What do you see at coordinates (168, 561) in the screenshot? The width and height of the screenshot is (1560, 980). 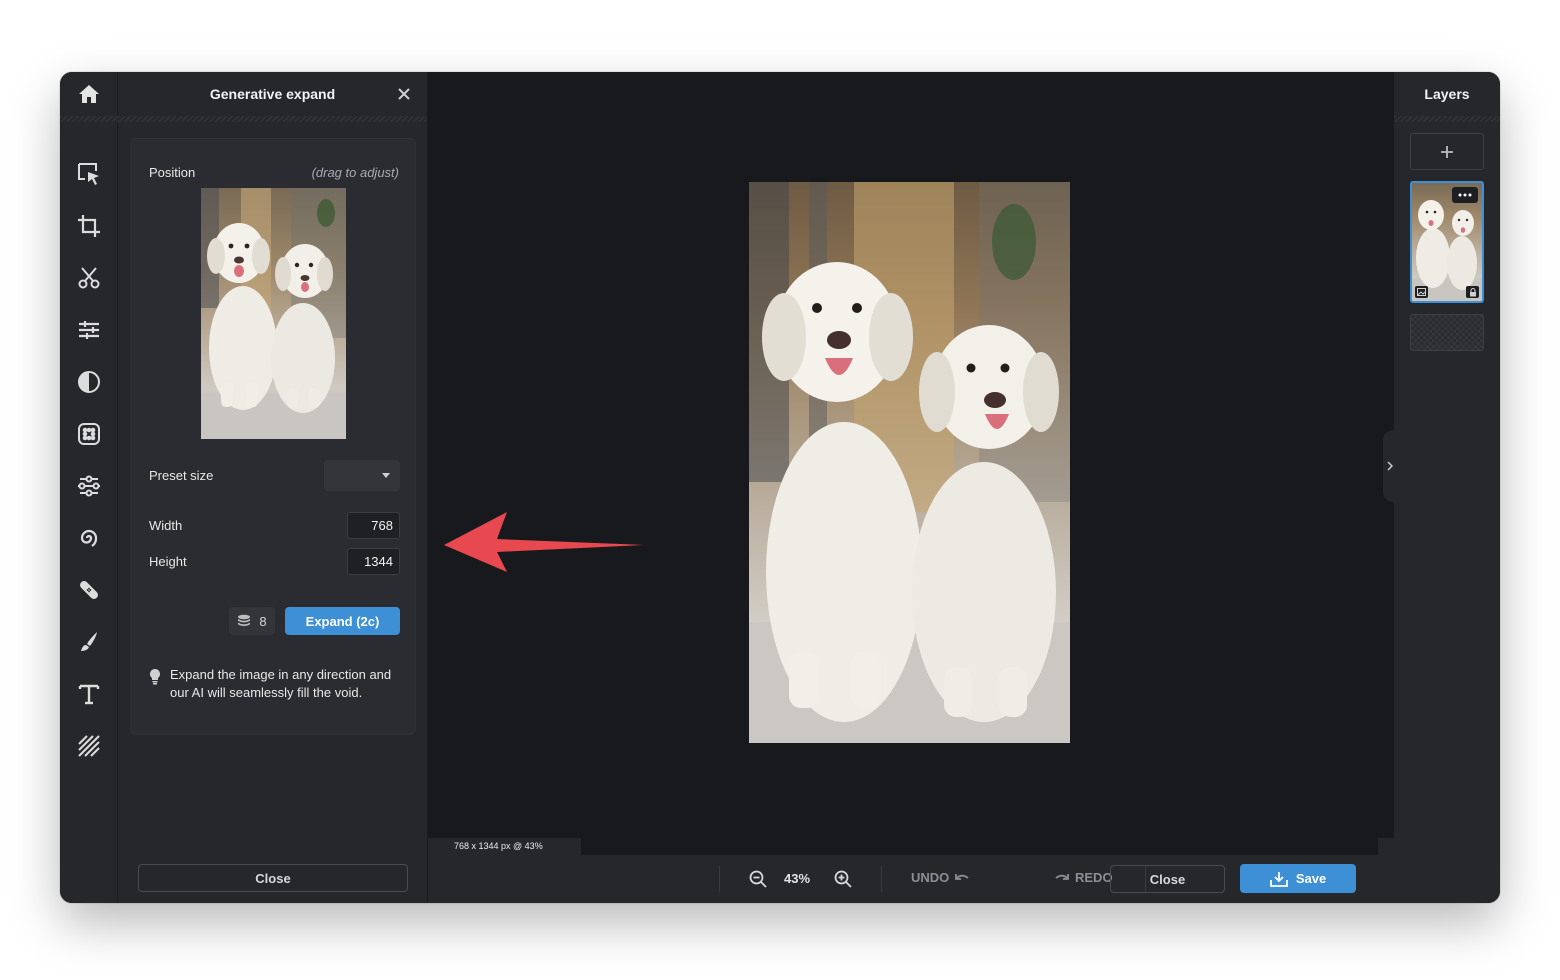 I see `height-label: Height` at bounding box center [168, 561].